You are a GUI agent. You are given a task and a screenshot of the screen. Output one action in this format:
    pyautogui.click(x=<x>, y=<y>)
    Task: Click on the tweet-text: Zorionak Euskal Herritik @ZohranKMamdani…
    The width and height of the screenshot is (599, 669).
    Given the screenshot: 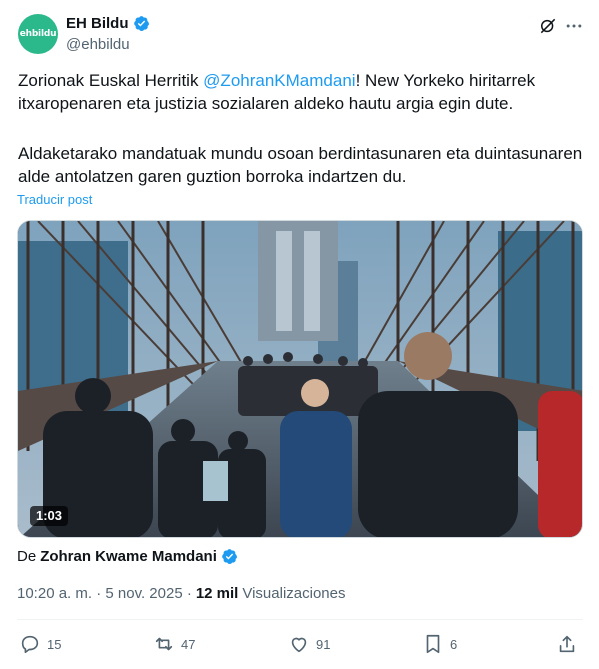 What is the action you would take?
    pyautogui.click(x=300, y=92)
    